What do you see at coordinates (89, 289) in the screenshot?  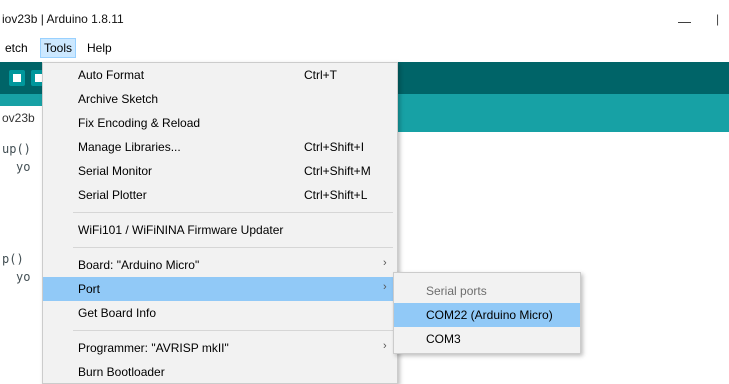 I see `menu-item-label: Port` at bounding box center [89, 289].